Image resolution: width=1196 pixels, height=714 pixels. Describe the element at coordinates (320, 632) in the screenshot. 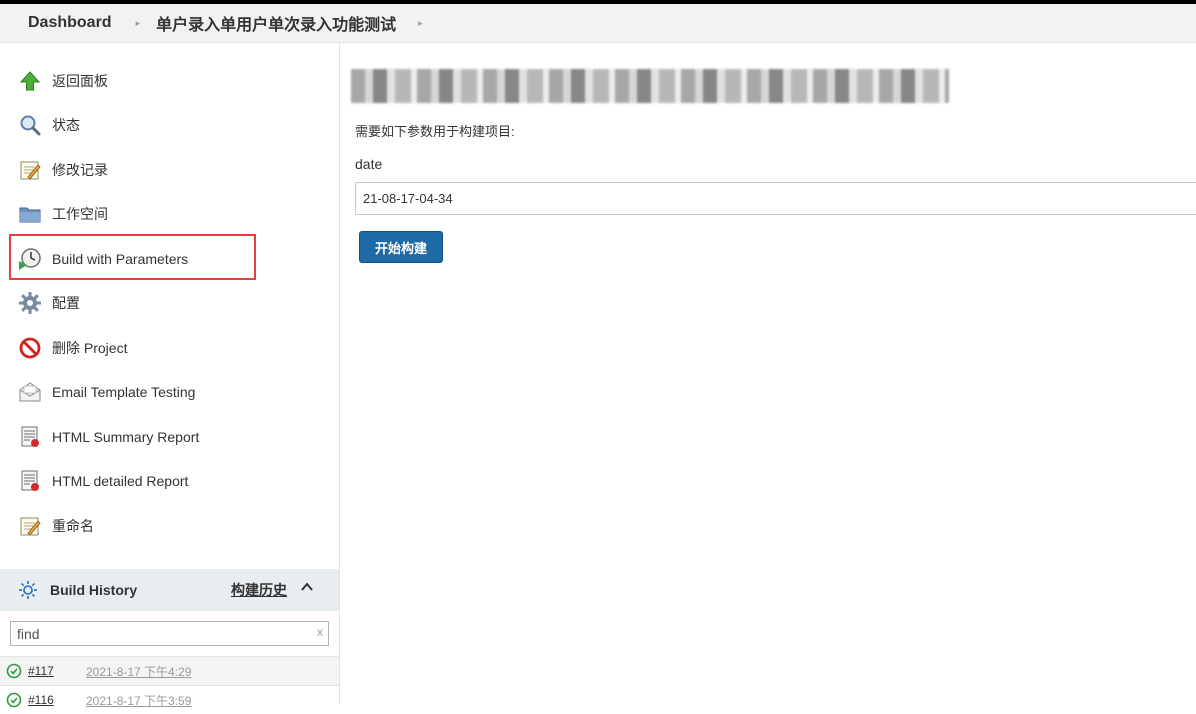

I see `clear-search-icon: x` at that location.